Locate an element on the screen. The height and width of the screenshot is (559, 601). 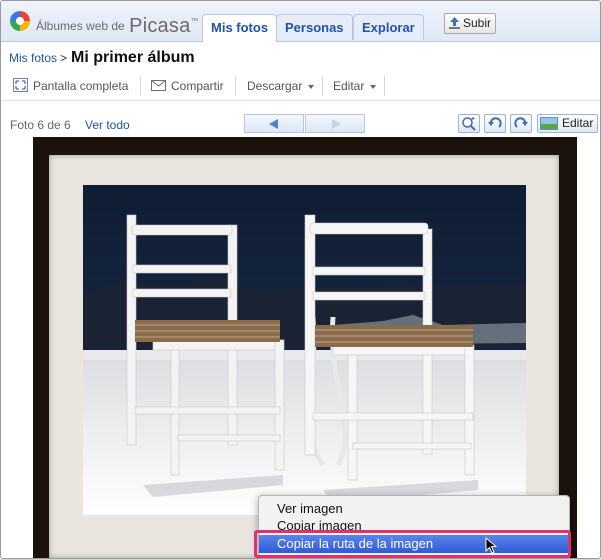
context-menu-item-copy-image-path: Copiar la ruta de la imagen is located at coordinates (414, 544).